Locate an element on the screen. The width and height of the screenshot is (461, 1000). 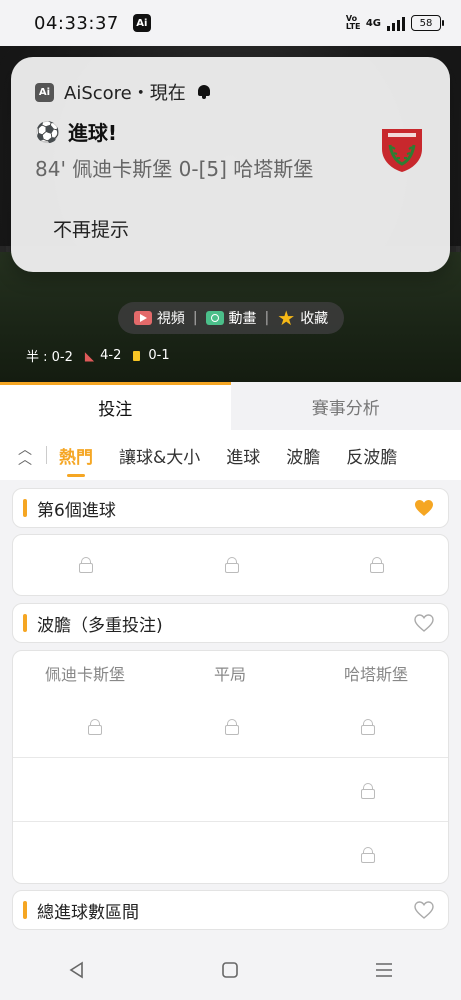
match-stats: 半 : 0-2 ◣ 4-2 0-1 is located at coordinates (98, 355).